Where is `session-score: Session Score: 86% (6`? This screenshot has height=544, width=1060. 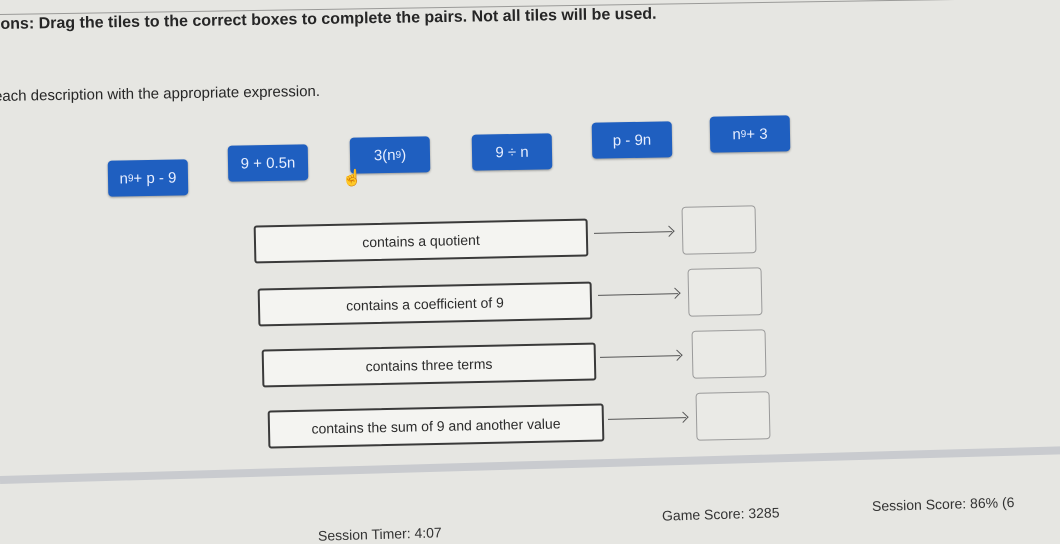
session-score: Session Score: 86% (6 is located at coordinates (943, 504).